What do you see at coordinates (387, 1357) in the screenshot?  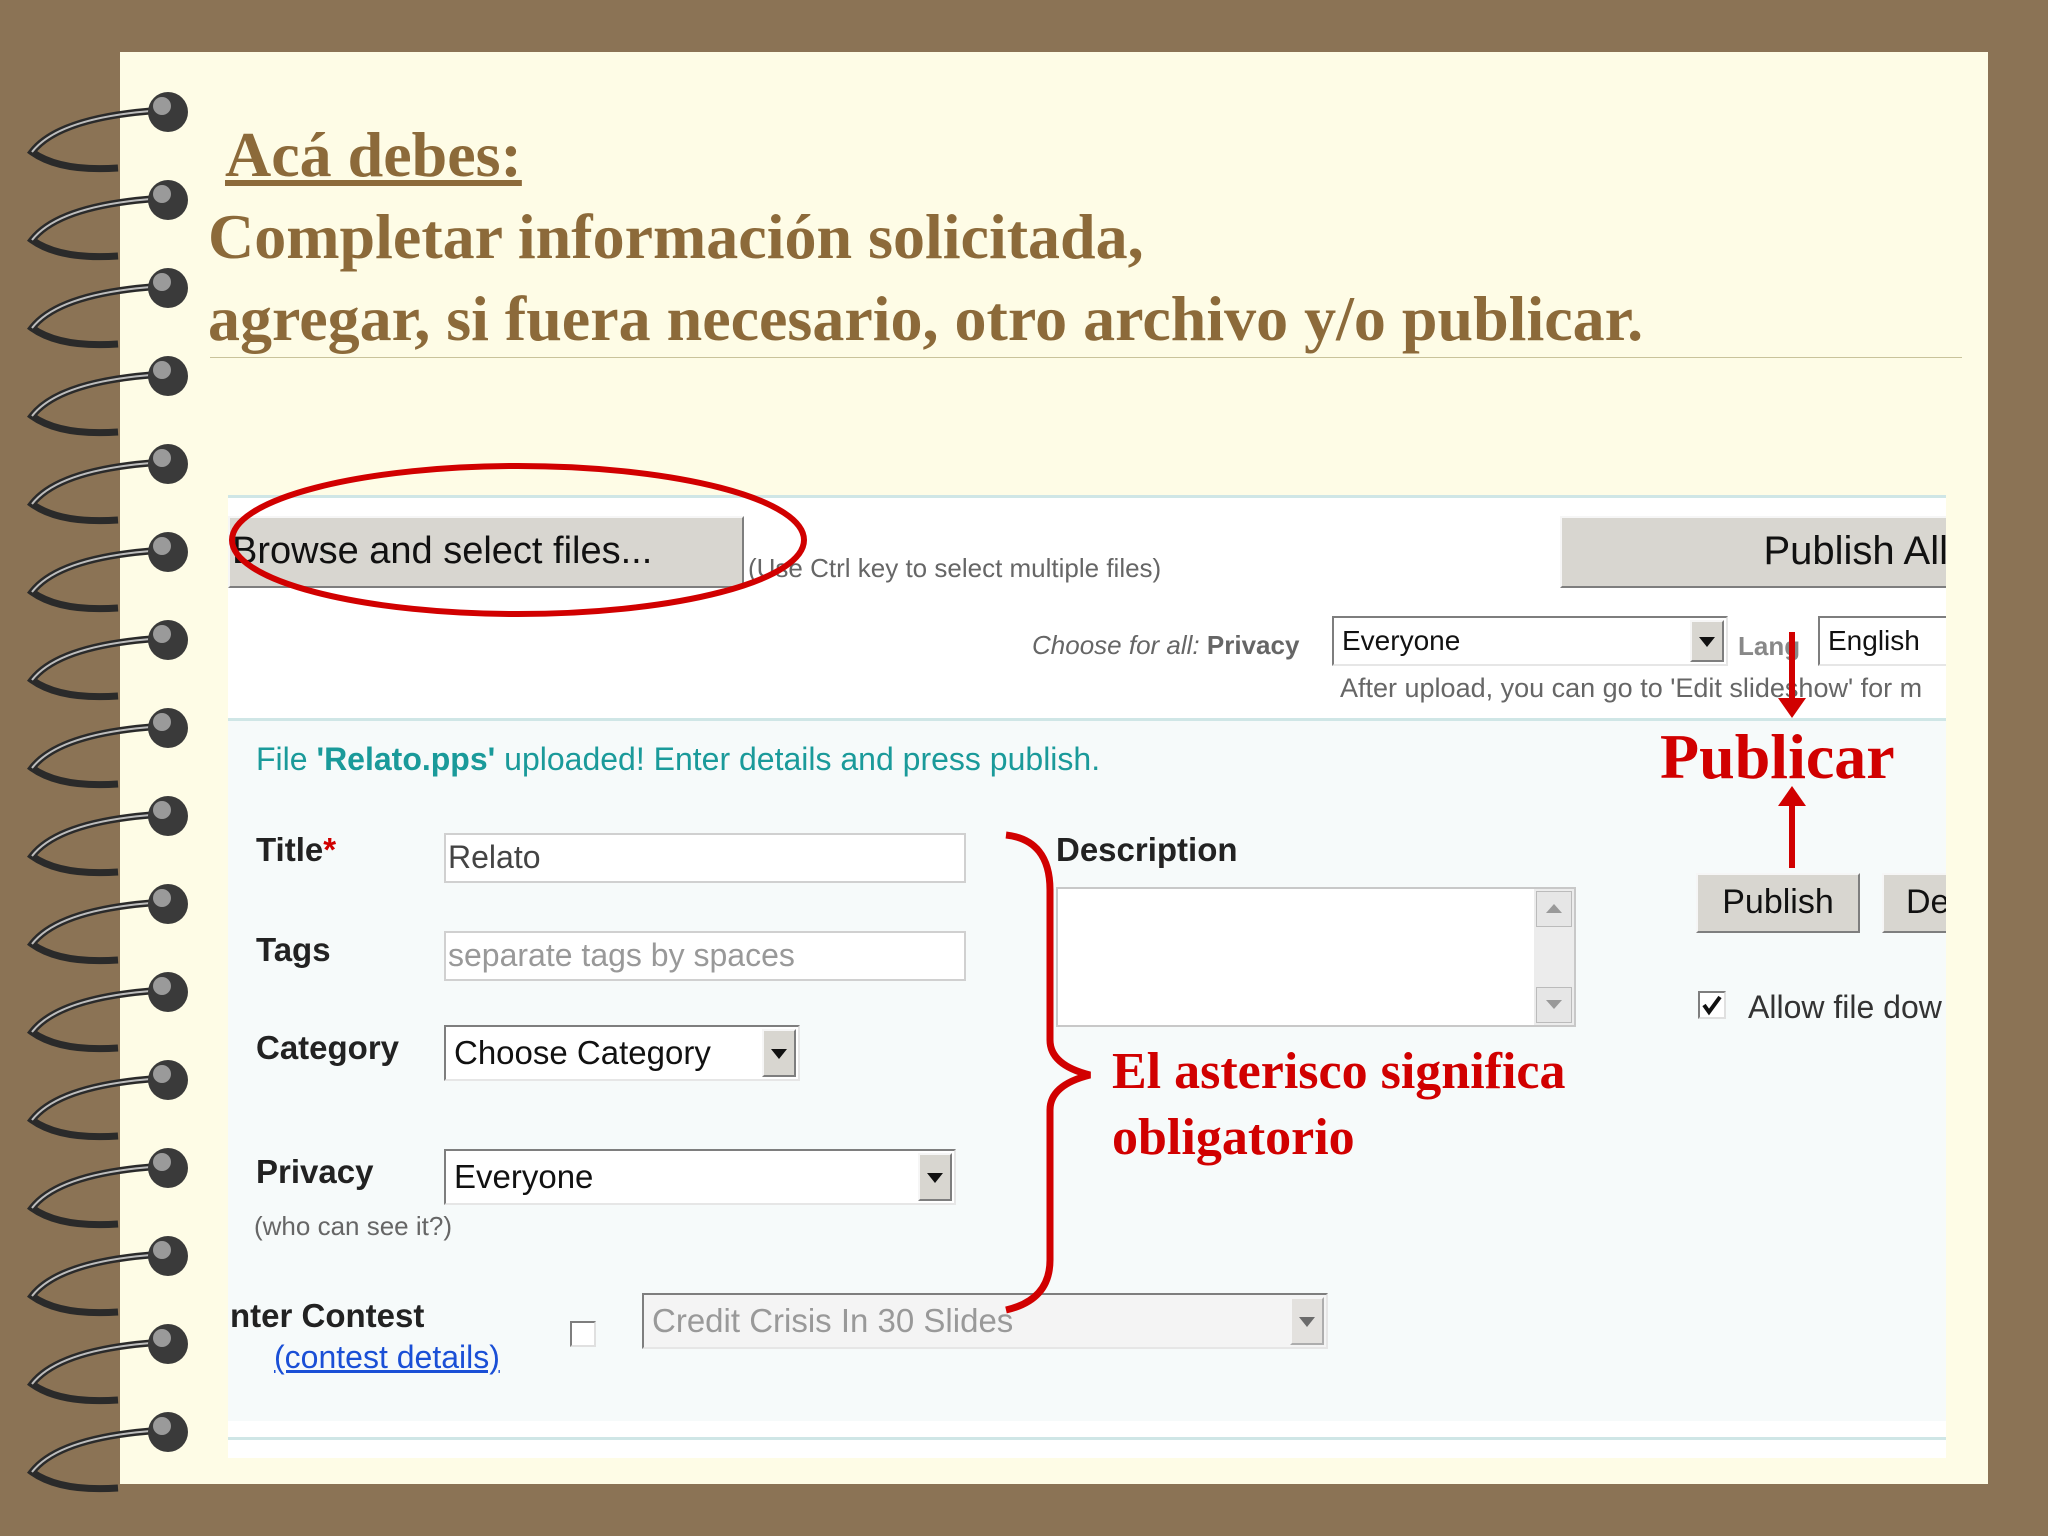 I see `contest-details-link: (contest details)` at bounding box center [387, 1357].